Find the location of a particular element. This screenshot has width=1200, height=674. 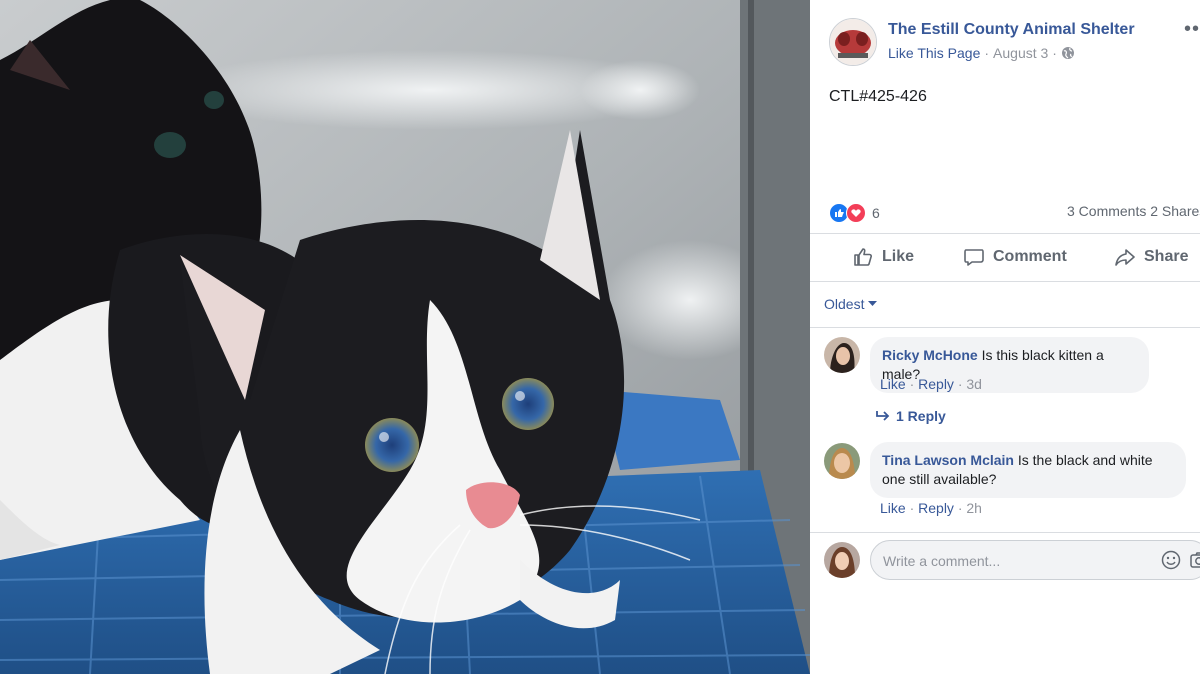

comment-time: 2h is located at coordinates (974, 508).